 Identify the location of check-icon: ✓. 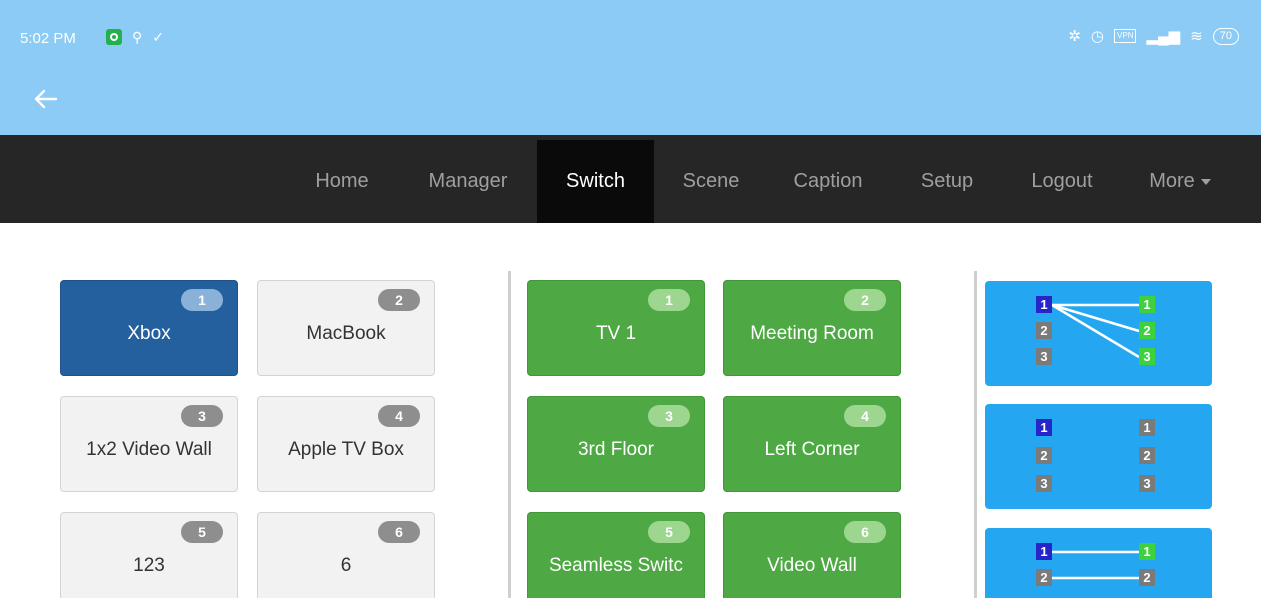
(158, 37).